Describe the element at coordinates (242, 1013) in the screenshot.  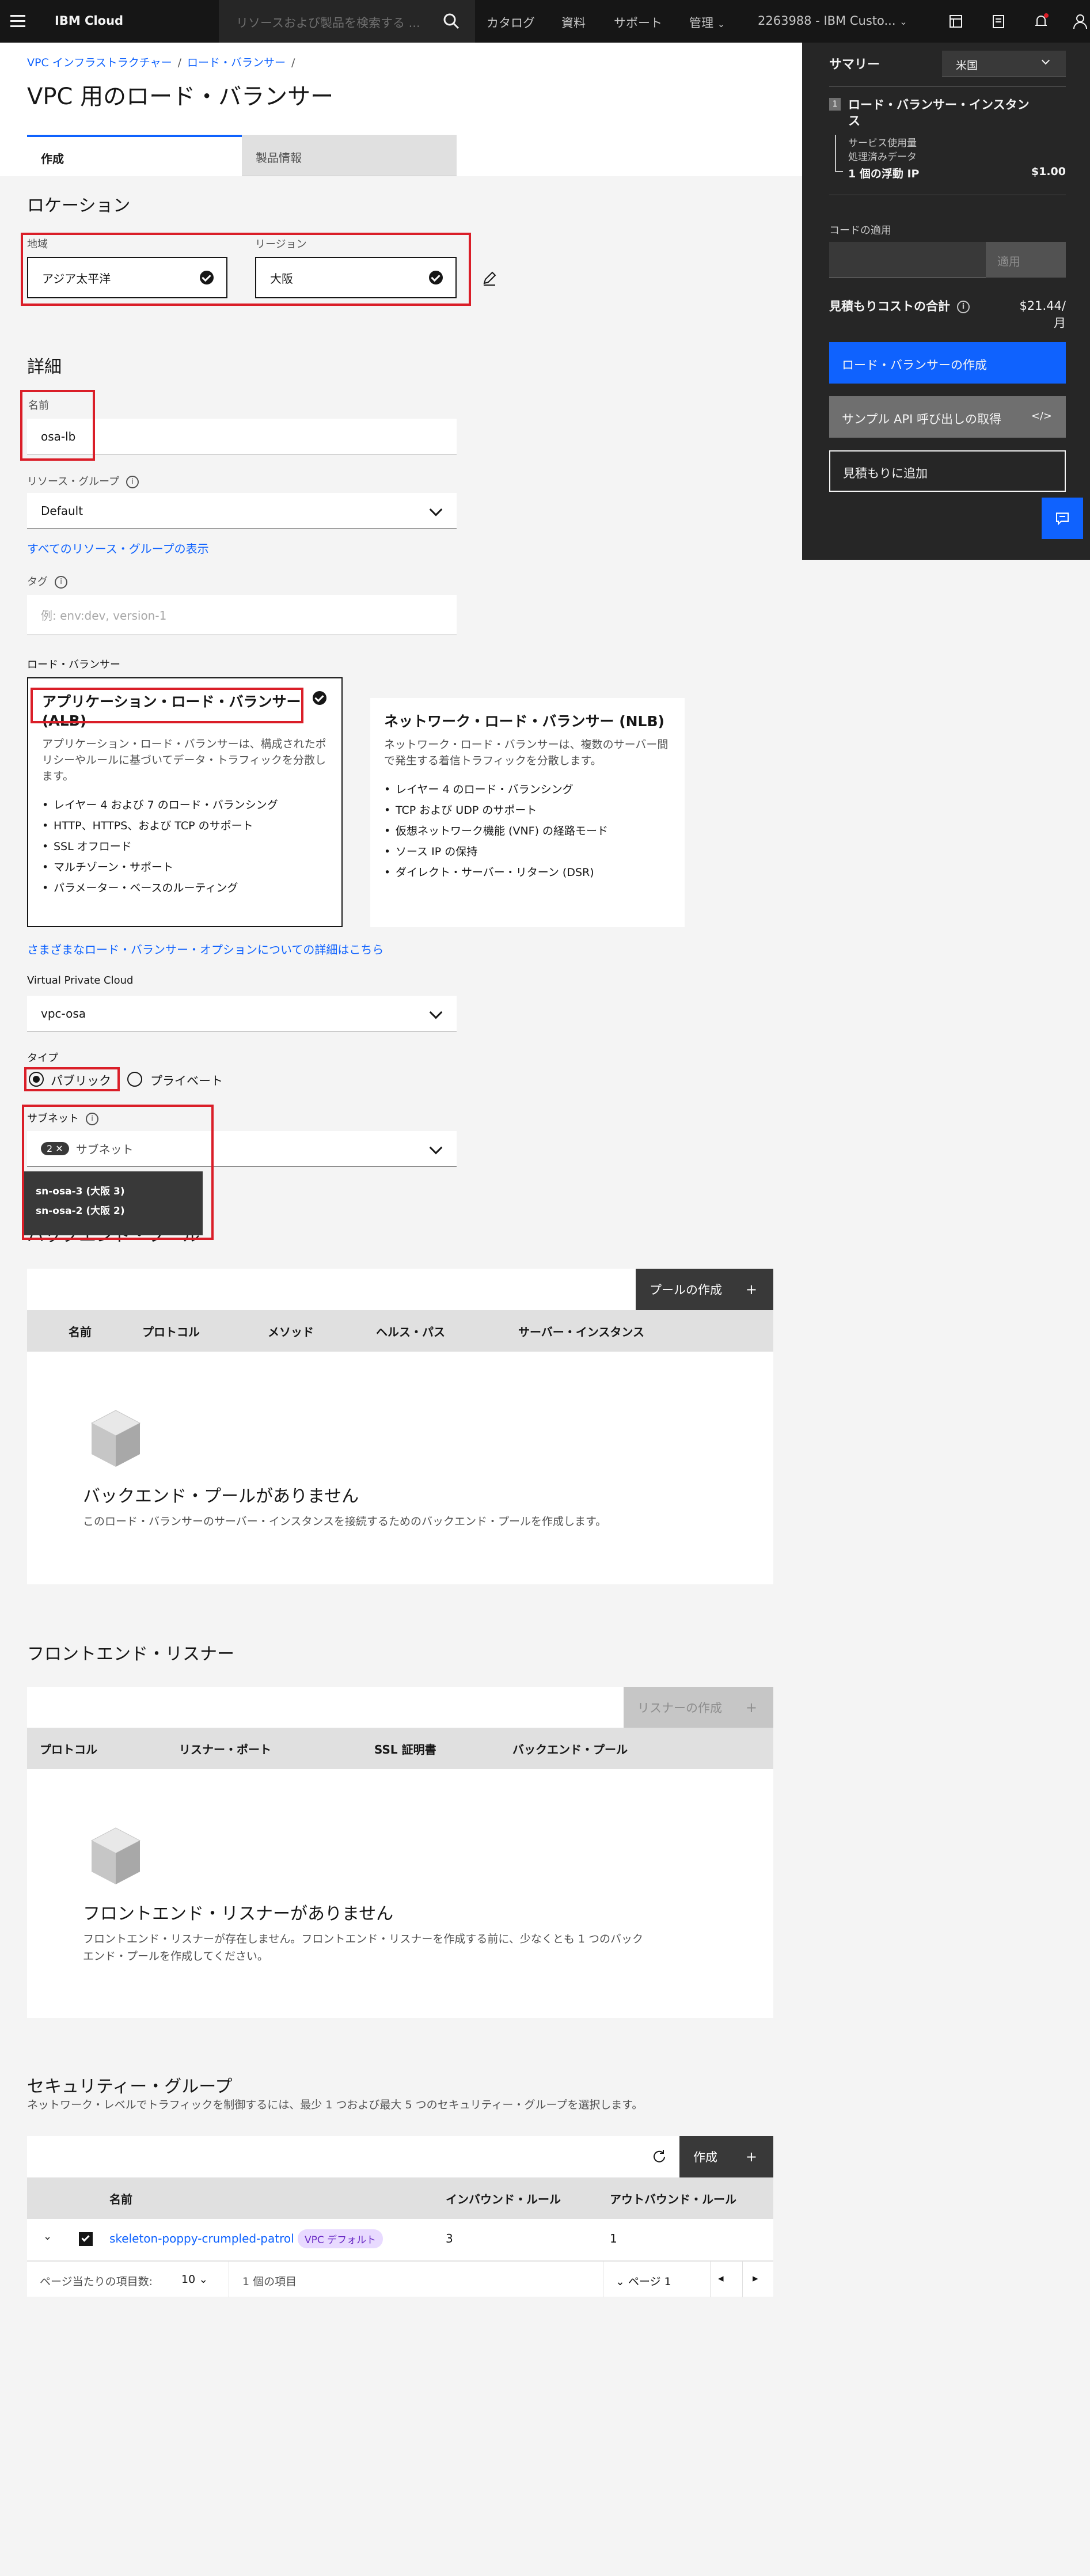
I see `vpc-select: vpc-osa` at that location.